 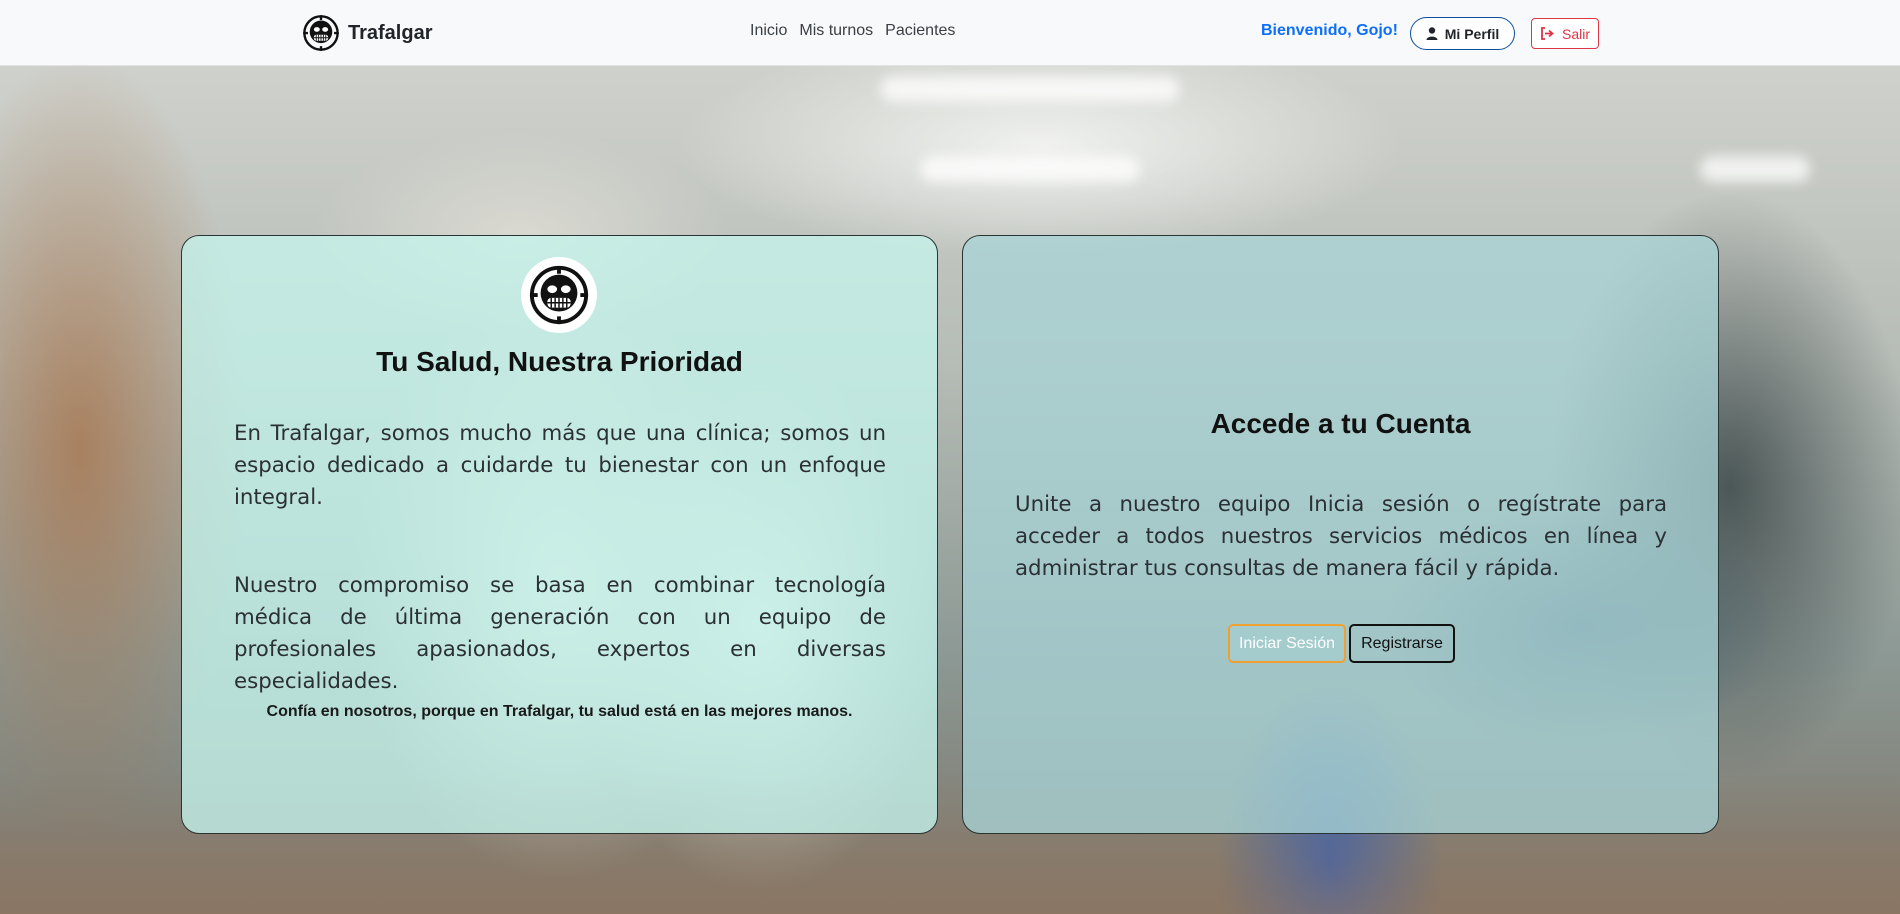 What do you see at coordinates (1402, 643) in the screenshot?
I see `register-button: Registrarse` at bounding box center [1402, 643].